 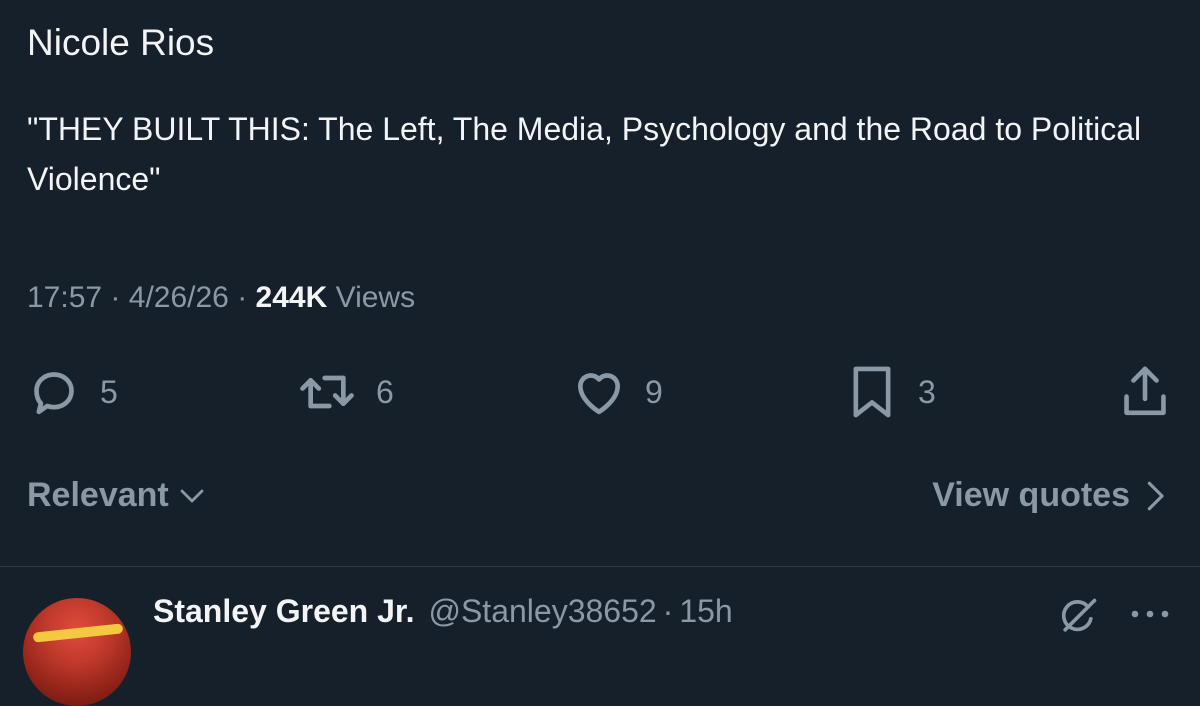 I want to click on share-icon, so click(x=1145, y=391).